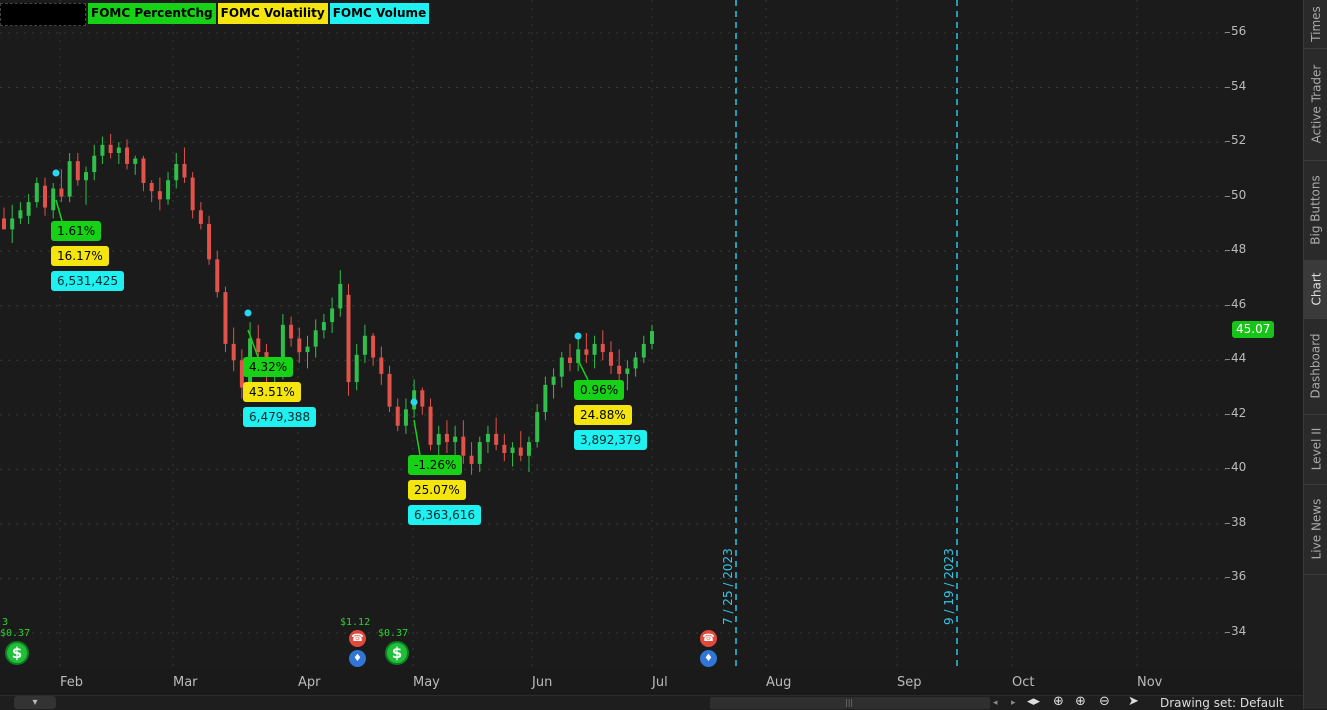  Describe the element at coordinates (80, 256) in the screenshot. I see `fomc-volatility-label: 16.17%` at that location.